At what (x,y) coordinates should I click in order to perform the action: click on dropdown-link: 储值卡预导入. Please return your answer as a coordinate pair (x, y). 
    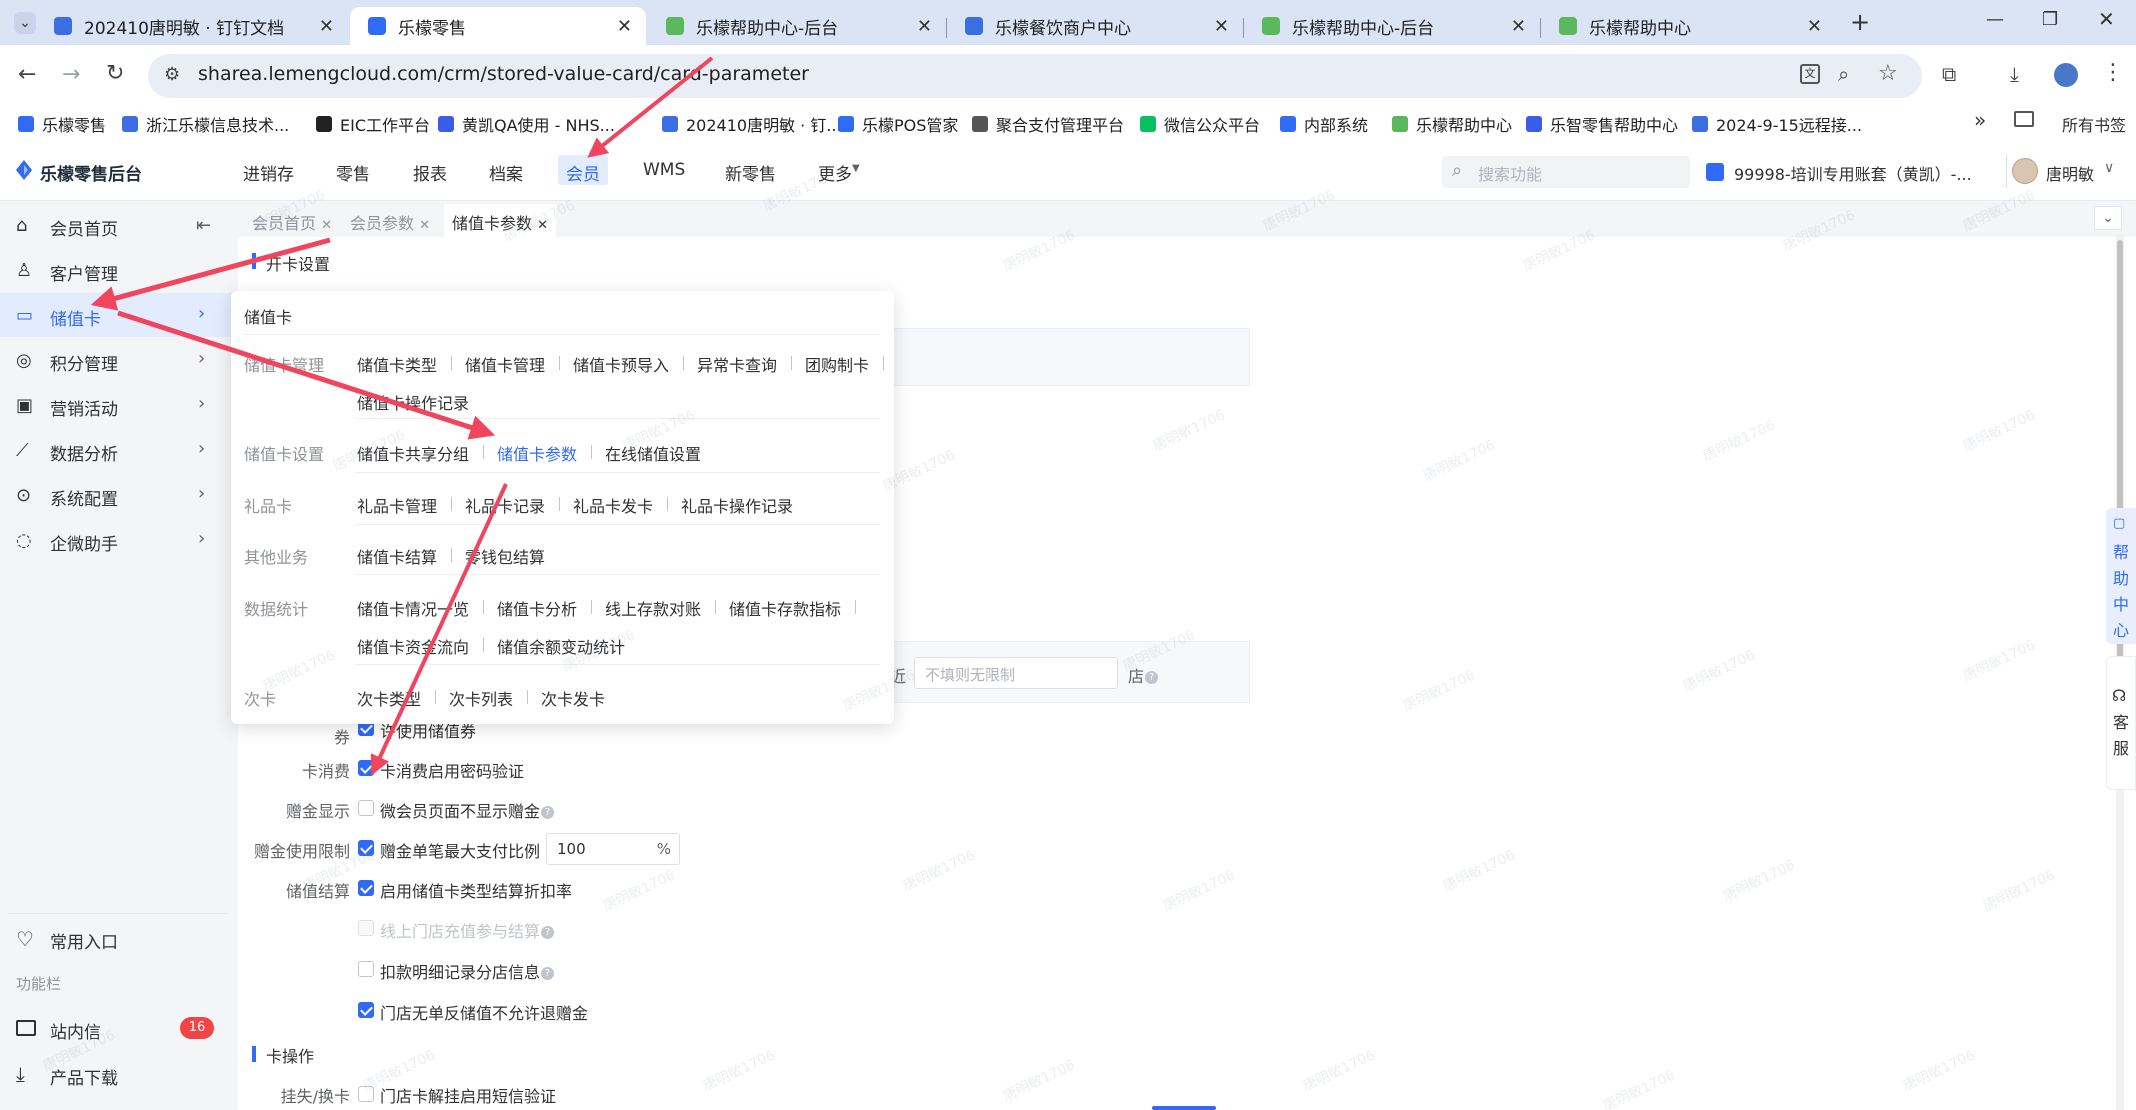
    Looking at the image, I should click on (621, 364).